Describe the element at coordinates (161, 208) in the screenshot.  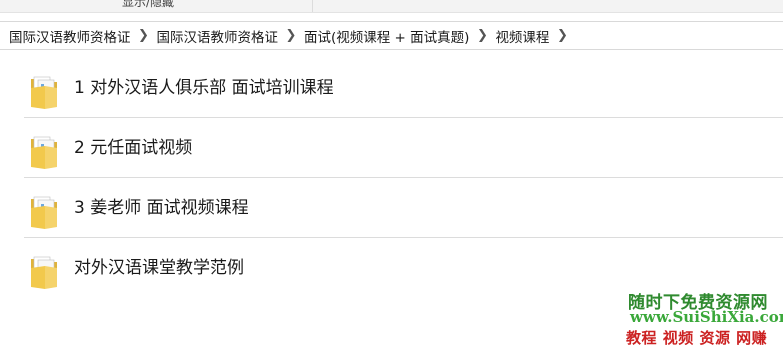
I see `folder-name: 3 姜老师 面试视频课程` at that location.